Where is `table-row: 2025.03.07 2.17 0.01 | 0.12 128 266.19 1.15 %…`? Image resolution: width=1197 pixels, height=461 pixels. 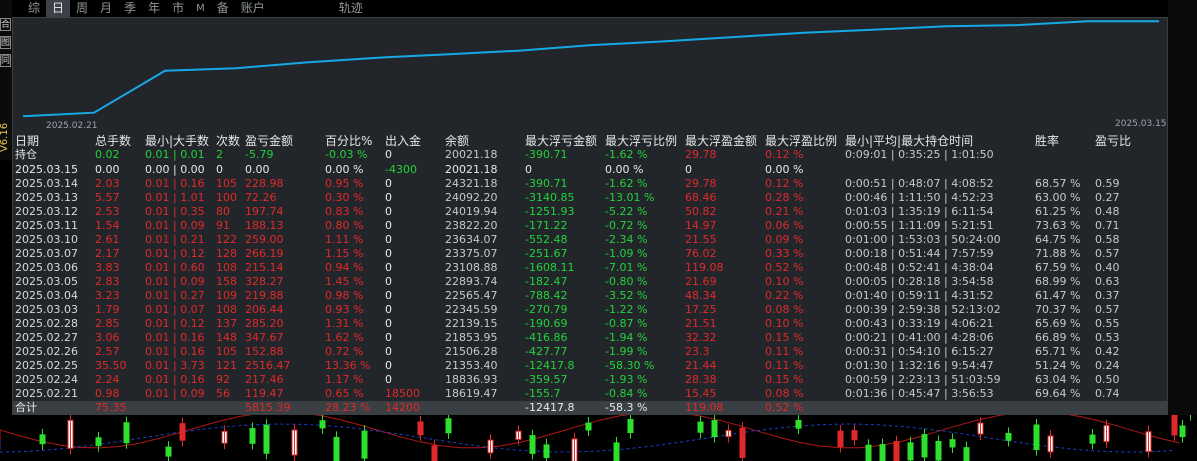
table-row: 2025.03.07 2.17 0.01 | 0.12 128 266.19 1.15 %… is located at coordinates (591, 254).